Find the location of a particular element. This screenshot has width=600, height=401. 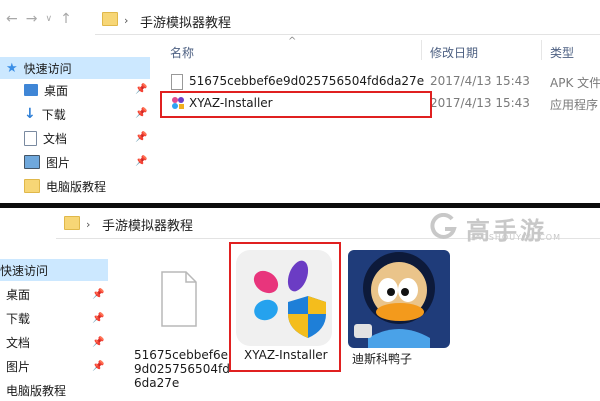

sidebar-item-downloads: 下载 is located at coordinates (15, 318).